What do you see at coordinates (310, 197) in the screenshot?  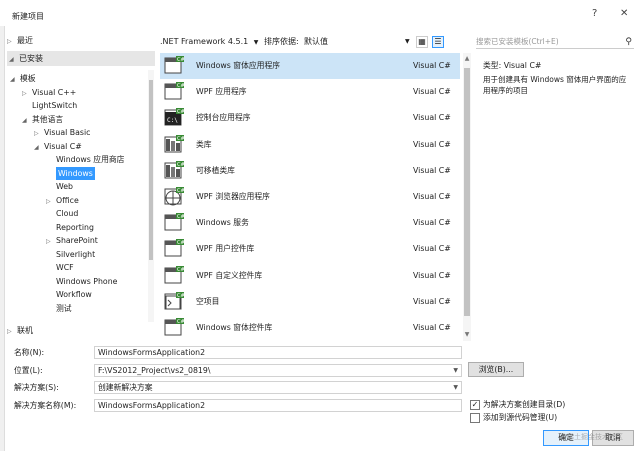 I see `template-row: C# WPF 浏览器应用程序 Visual C#` at bounding box center [310, 197].